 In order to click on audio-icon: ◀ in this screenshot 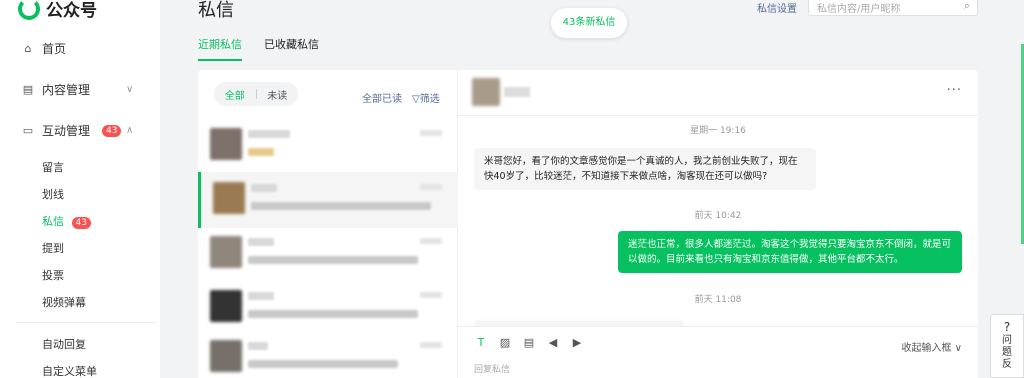, I will do `click(553, 342)`.